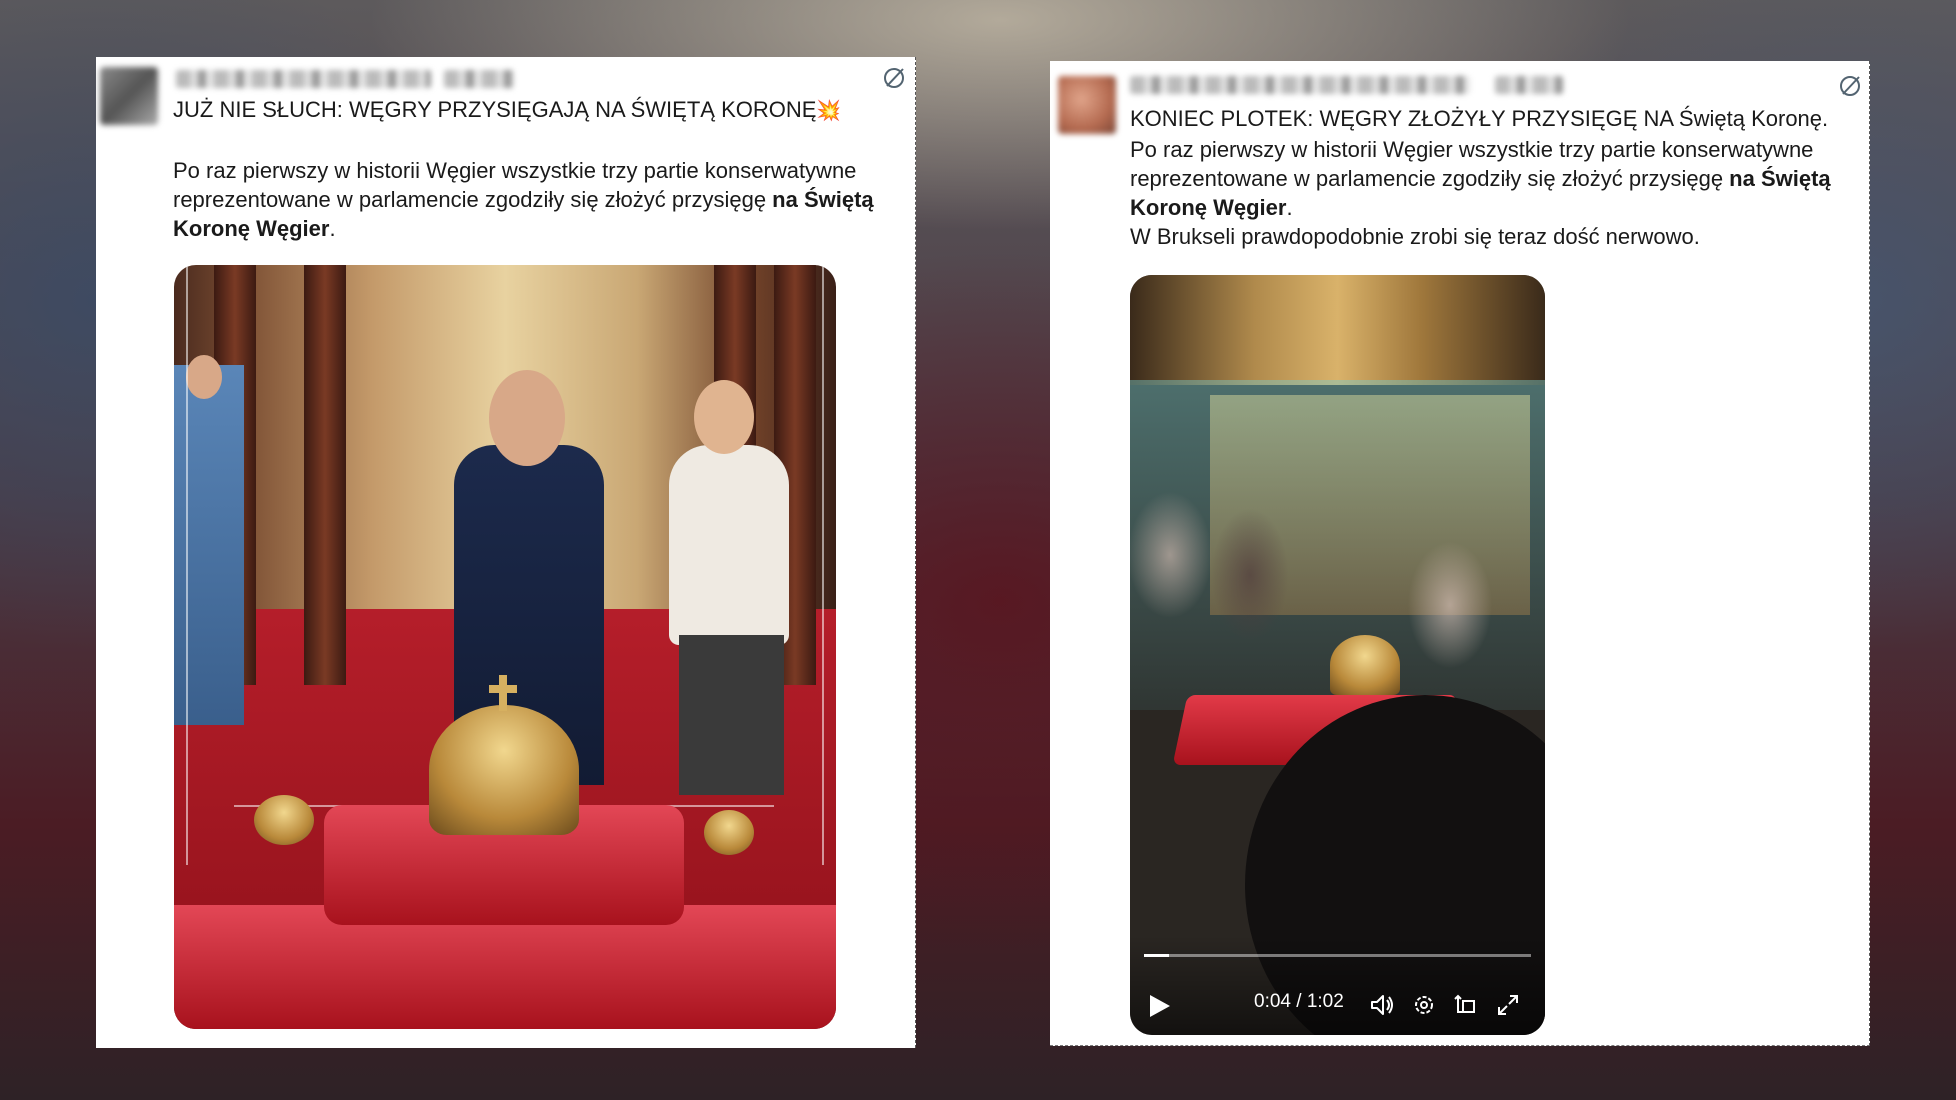  What do you see at coordinates (1160, 1006) in the screenshot?
I see `play-icon` at bounding box center [1160, 1006].